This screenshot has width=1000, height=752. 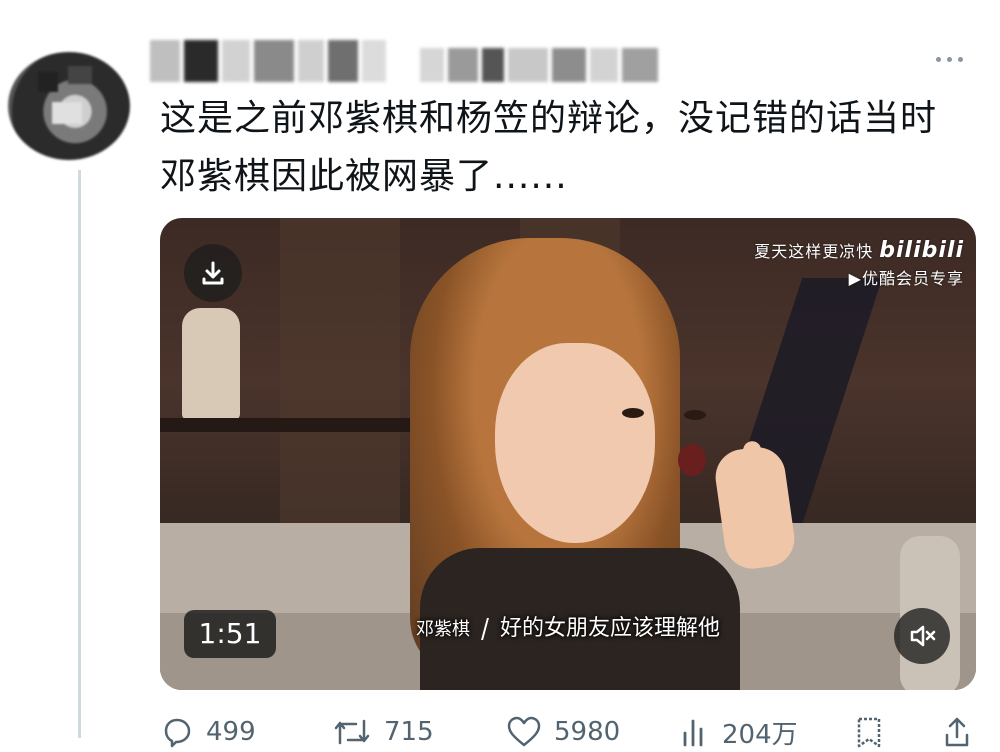 I want to click on video-subtitle: 邓紫棋 好的女朋友应该理解他, so click(x=568, y=626).